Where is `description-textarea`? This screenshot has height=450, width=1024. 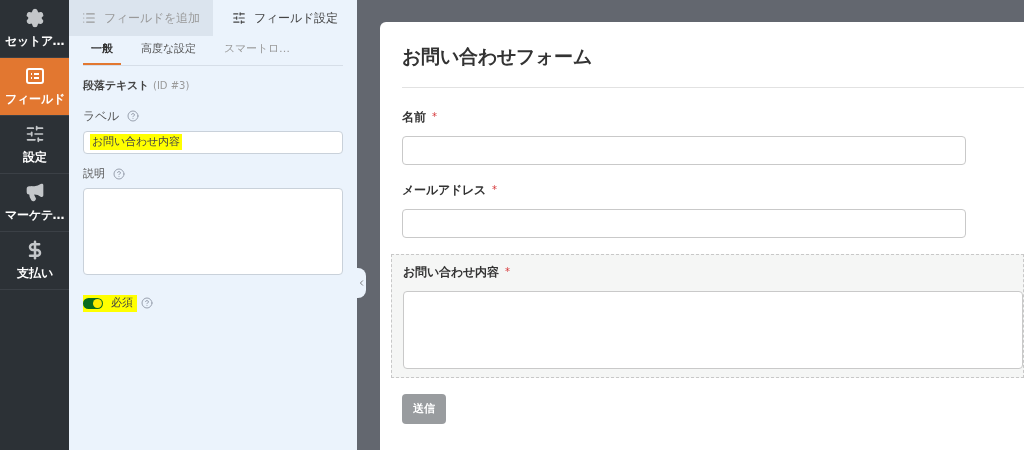 description-textarea is located at coordinates (213, 231).